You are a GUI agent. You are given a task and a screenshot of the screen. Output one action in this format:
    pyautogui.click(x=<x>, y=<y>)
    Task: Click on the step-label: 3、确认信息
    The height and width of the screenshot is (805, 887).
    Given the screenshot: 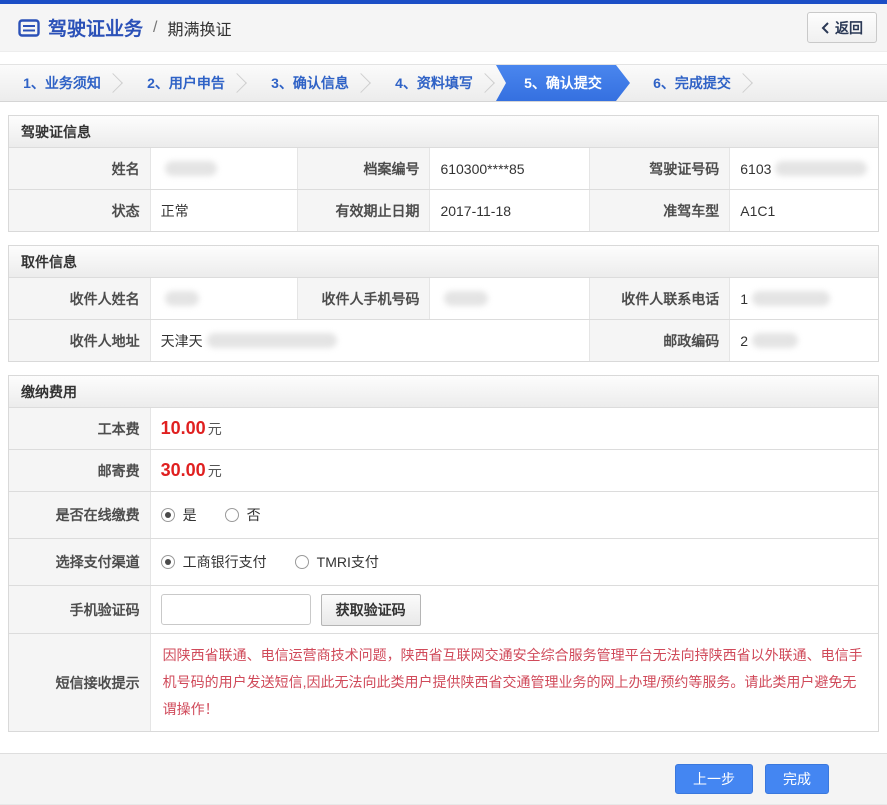 What is the action you would take?
    pyautogui.click(x=310, y=83)
    